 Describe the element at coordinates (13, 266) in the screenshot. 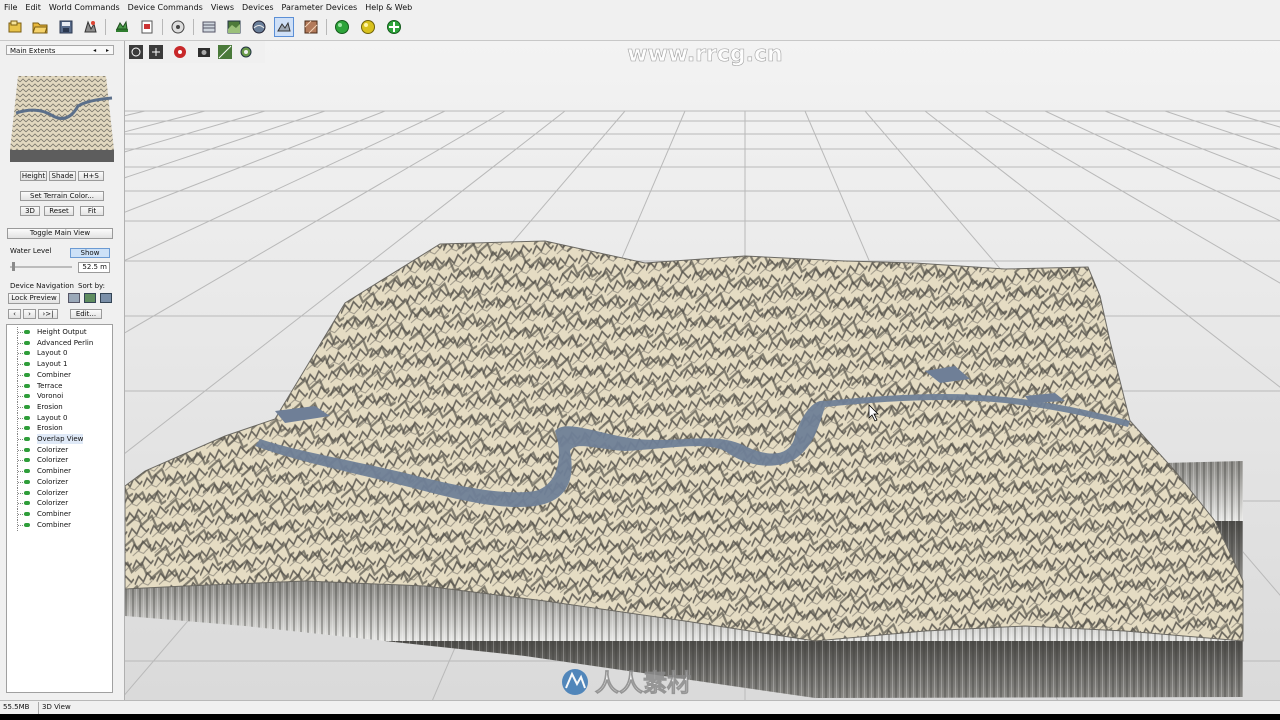

I see `slider-thumb` at that location.